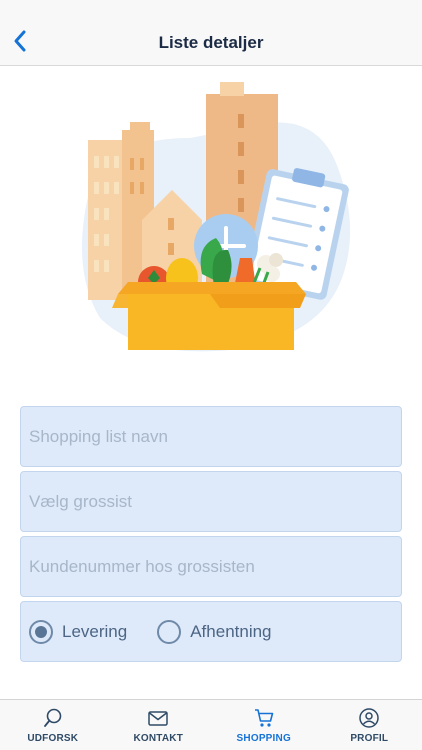  What do you see at coordinates (215, 436) in the screenshot?
I see `list-name-input` at bounding box center [215, 436].